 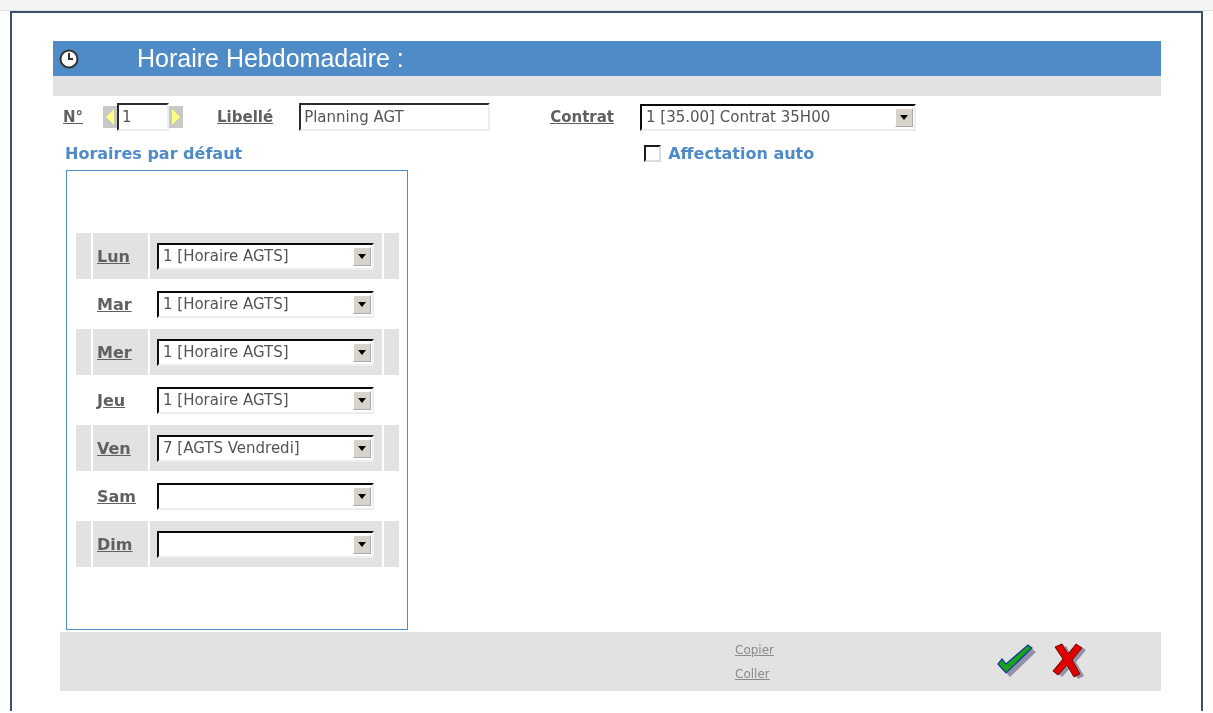 What do you see at coordinates (115, 352) in the screenshot?
I see `day-label: Mer` at bounding box center [115, 352].